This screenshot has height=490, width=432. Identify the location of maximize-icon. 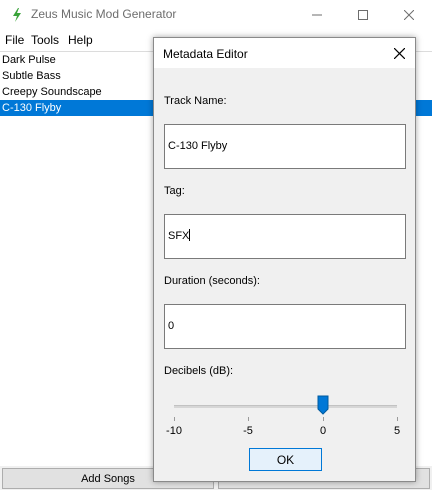
(363, 15).